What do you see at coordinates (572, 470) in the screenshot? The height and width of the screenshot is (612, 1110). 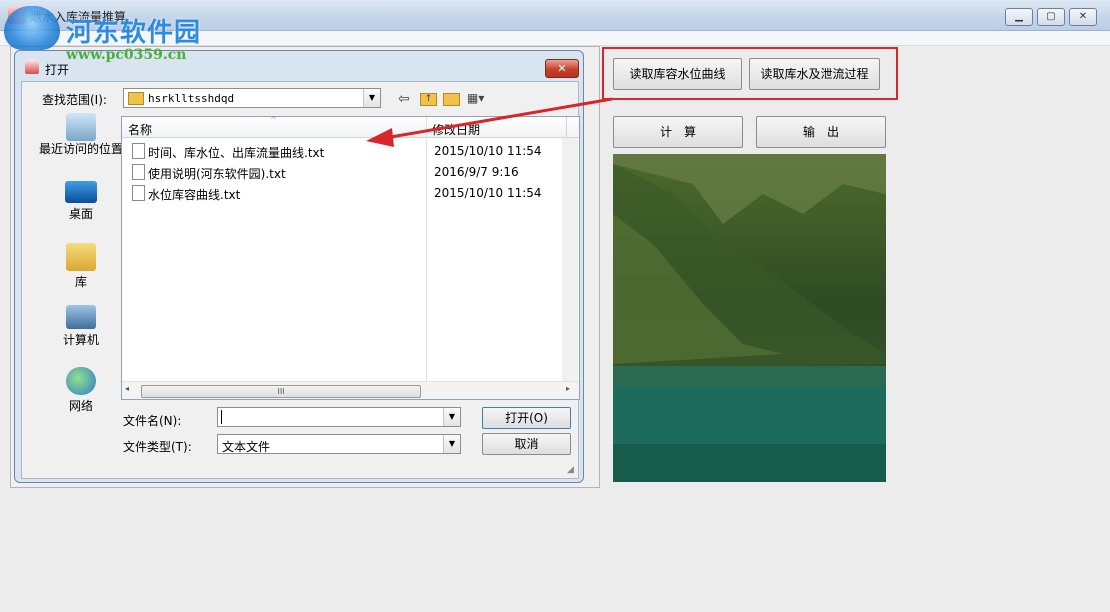 I see `resize-grip-icon: ◢` at bounding box center [572, 470].